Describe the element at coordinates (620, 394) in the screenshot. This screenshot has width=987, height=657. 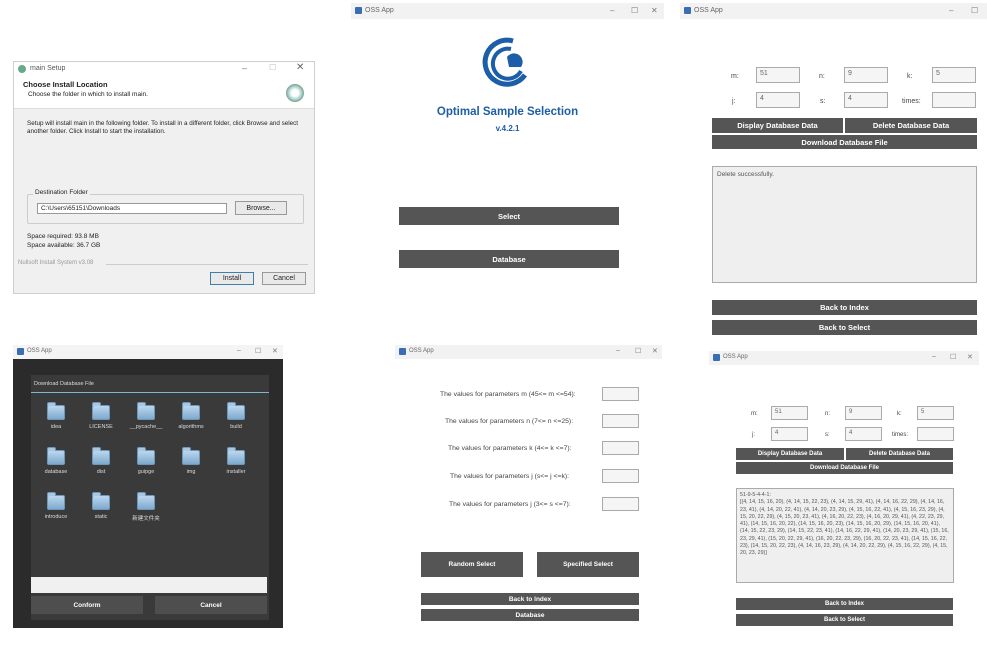
I see `param-input-m` at that location.